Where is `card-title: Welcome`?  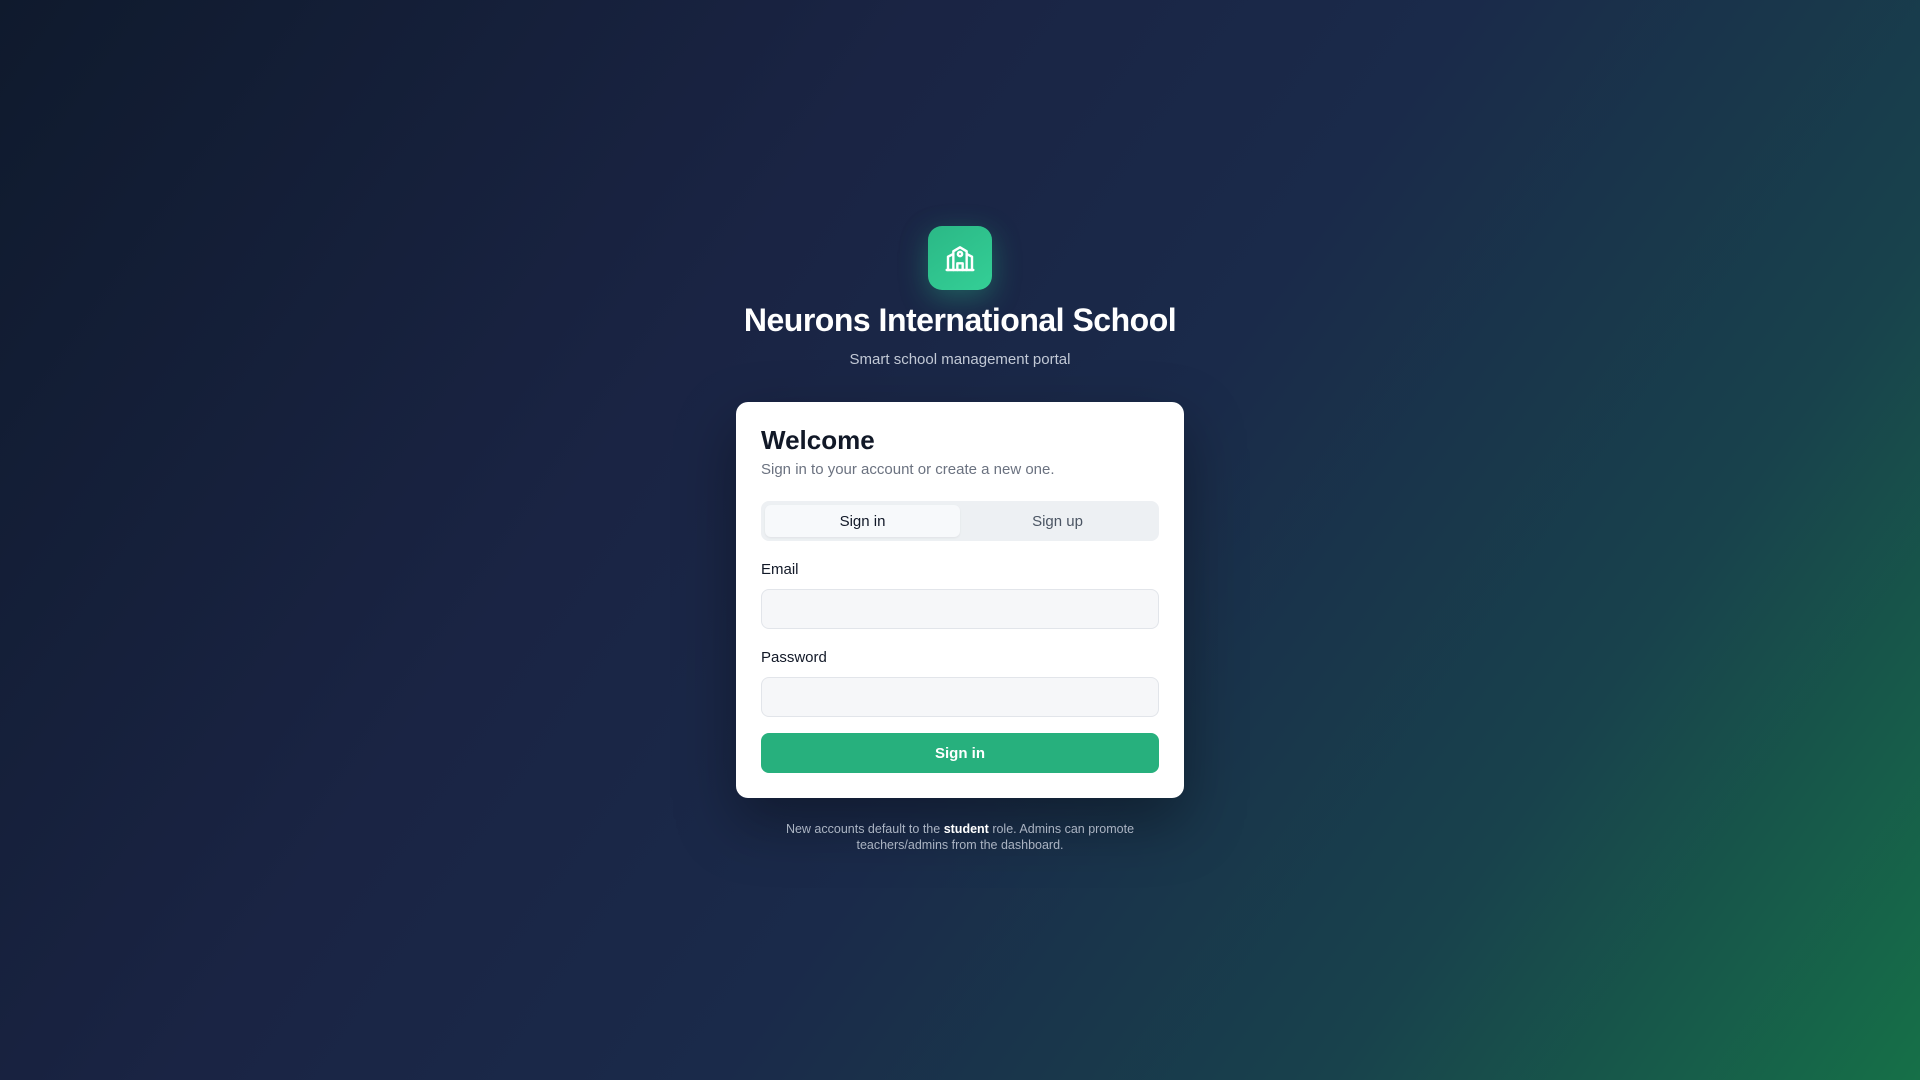
card-title: Welcome is located at coordinates (818, 440).